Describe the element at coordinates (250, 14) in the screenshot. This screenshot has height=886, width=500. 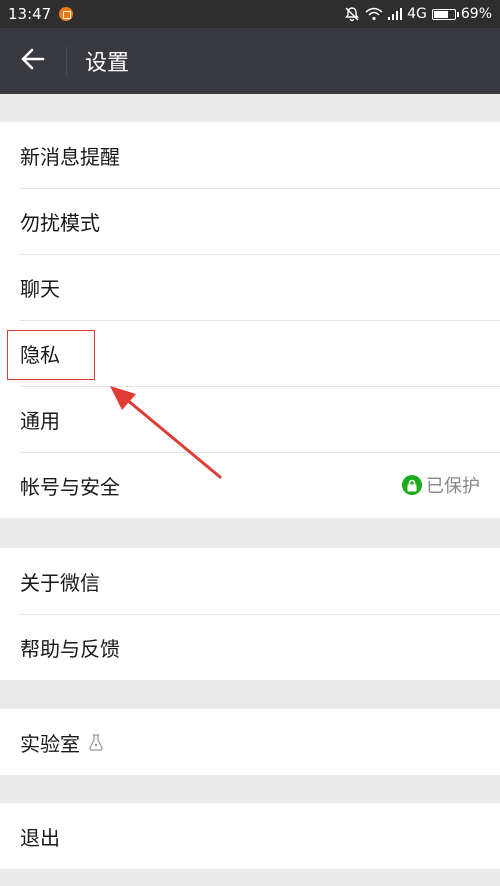
I see `status-bar: 13:47 4G 69%` at that location.